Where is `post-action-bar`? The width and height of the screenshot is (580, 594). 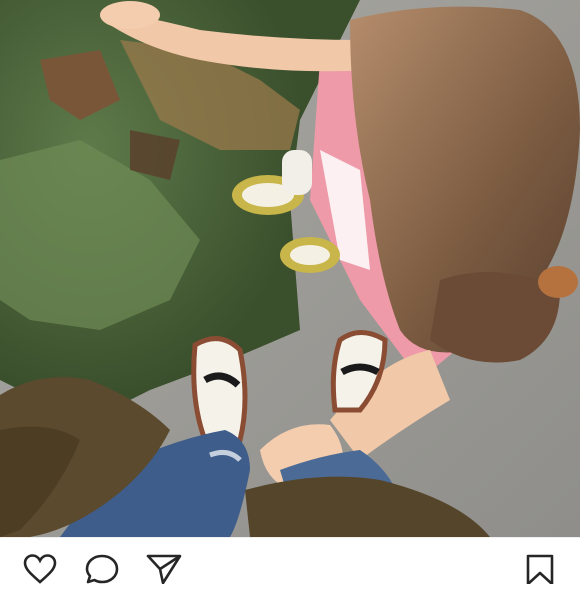 post-action-bar is located at coordinates (290, 560).